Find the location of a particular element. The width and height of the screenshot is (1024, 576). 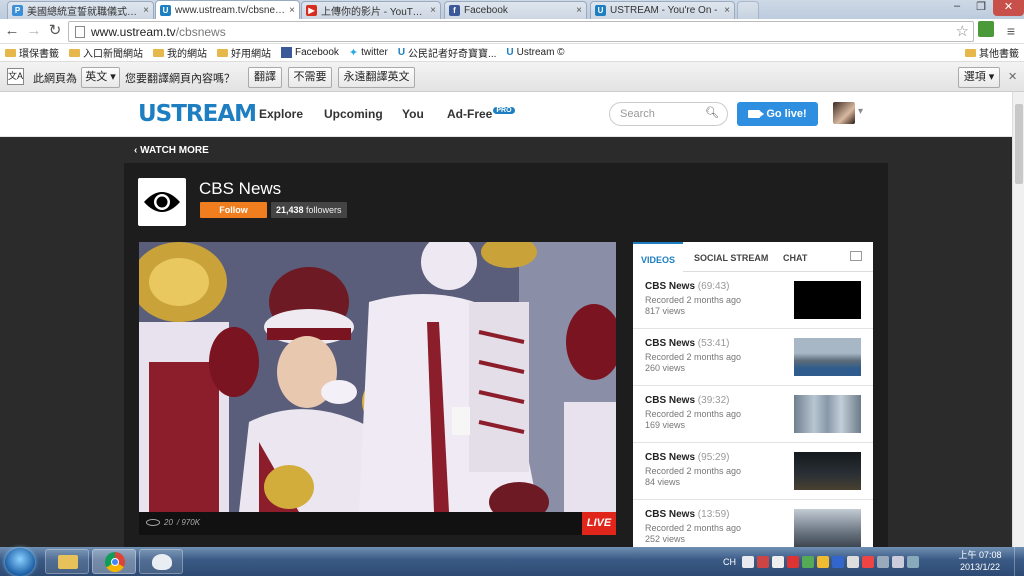

explorer-taskbar-icon is located at coordinates (67, 561).